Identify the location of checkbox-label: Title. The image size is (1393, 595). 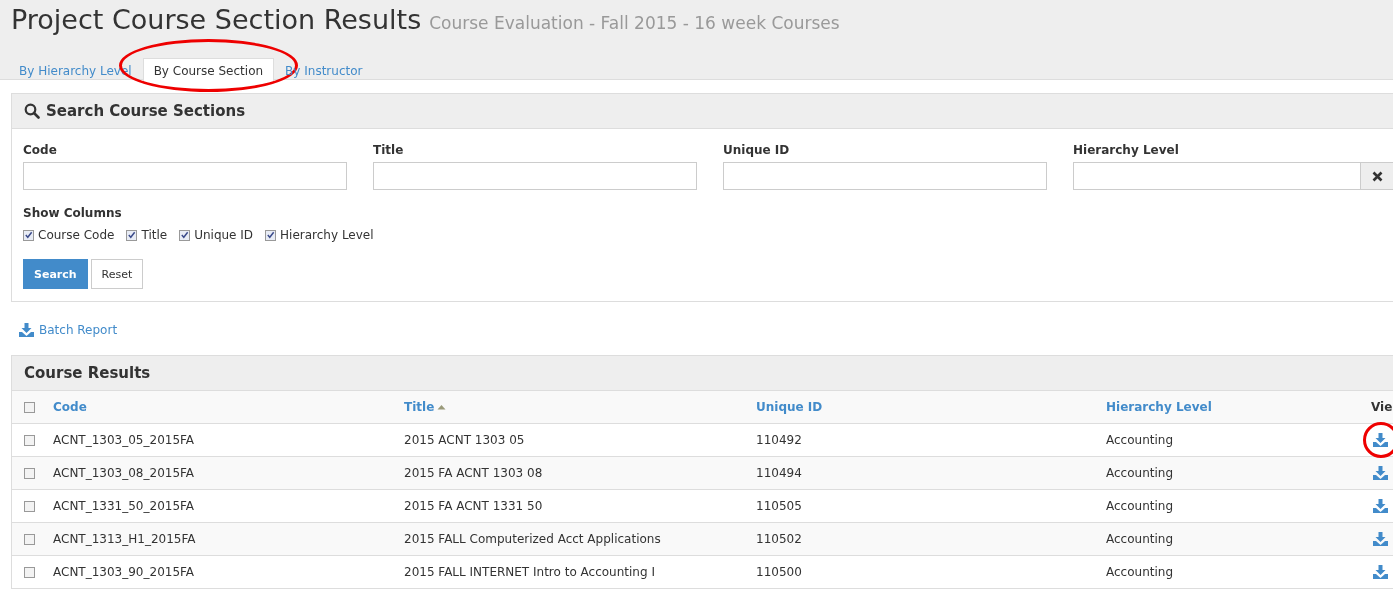
(154, 235).